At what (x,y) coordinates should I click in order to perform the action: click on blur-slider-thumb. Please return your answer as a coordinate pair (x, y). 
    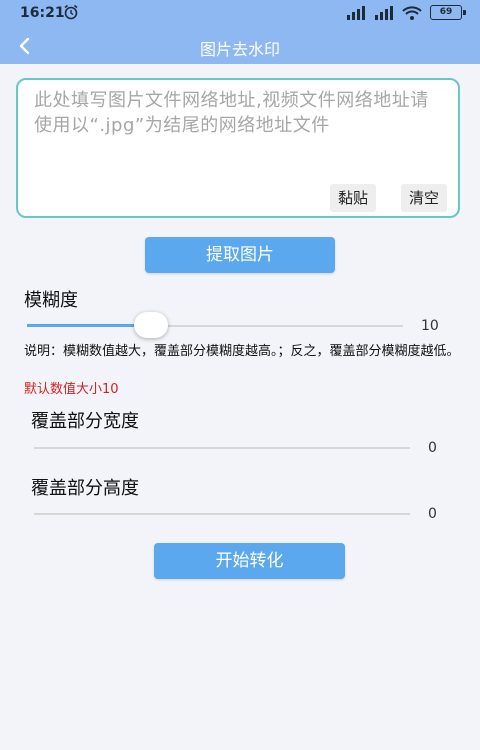
    Looking at the image, I should click on (151, 325).